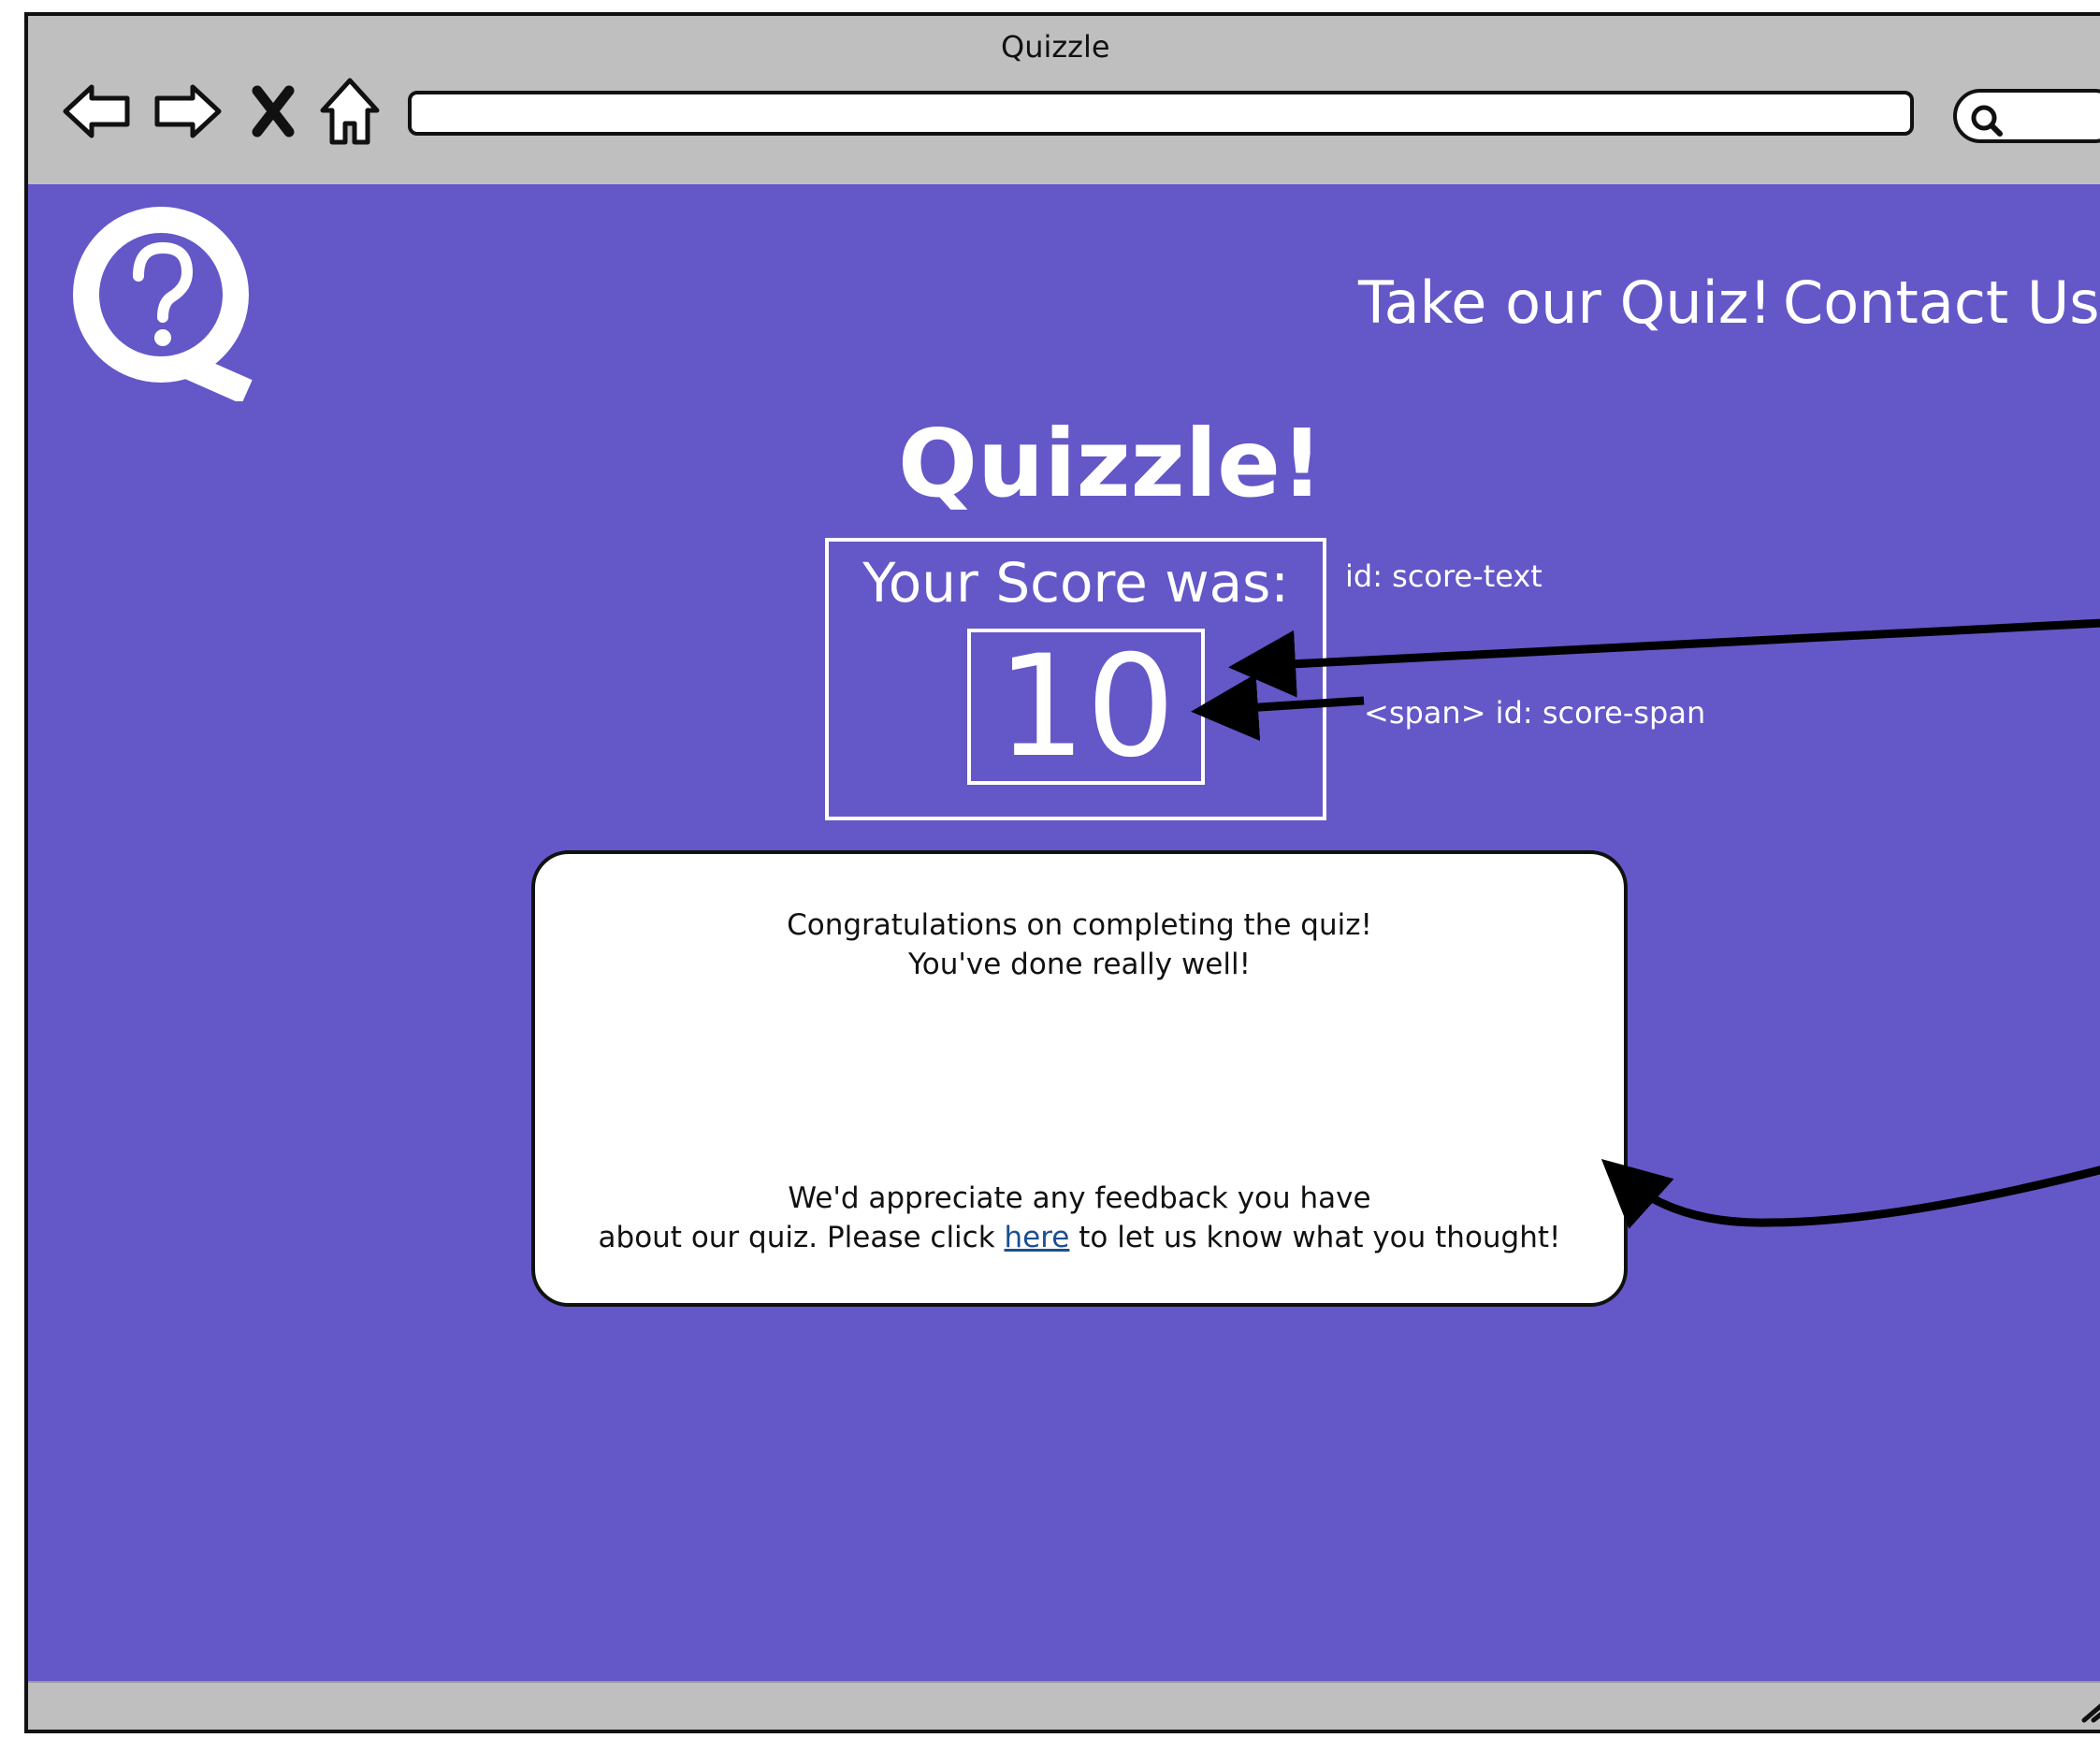 The height and width of the screenshot is (1738, 2100). Describe the element at coordinates (1075, 583) in the screenshot. I see `score-text: Your Score was:` at that location.